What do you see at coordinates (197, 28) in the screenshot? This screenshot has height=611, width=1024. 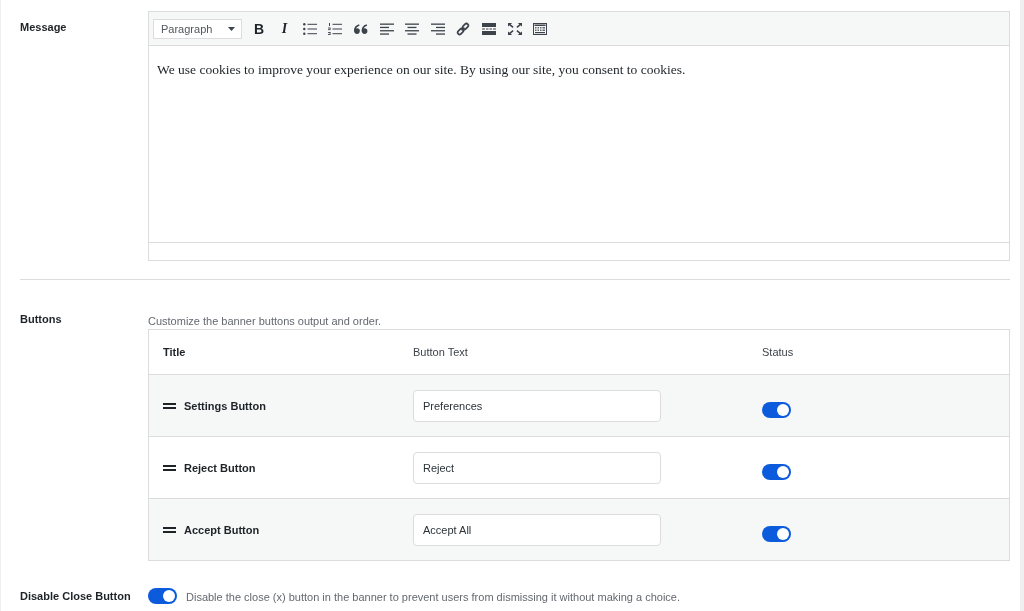 I see `format-dropdown: Paragraph` at bounding box center [197, 28].